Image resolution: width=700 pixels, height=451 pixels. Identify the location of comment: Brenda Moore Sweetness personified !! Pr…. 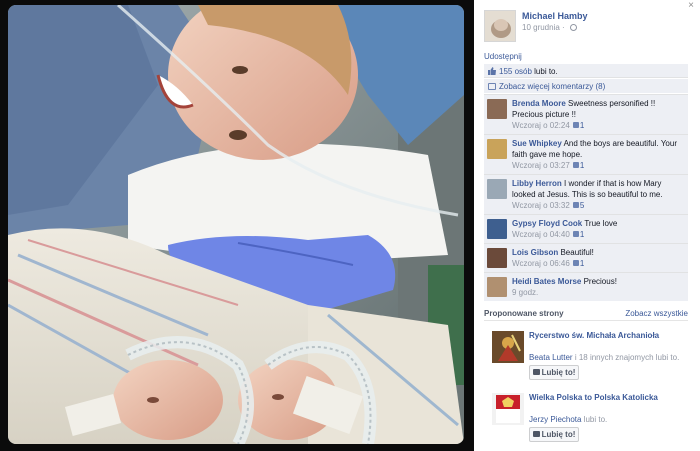
(586, 114).